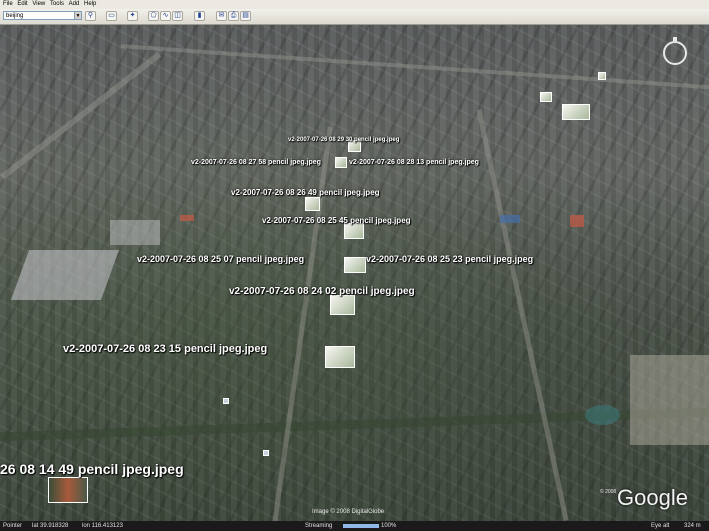 This screenshot has height=531, width=709. What do you see at coordinates (343, 140) in the screenshot?
I see `photo-label: v2-2007-07-26 08 29 30 pencil jpeg.jpeg` at bounding box center [343, 140].